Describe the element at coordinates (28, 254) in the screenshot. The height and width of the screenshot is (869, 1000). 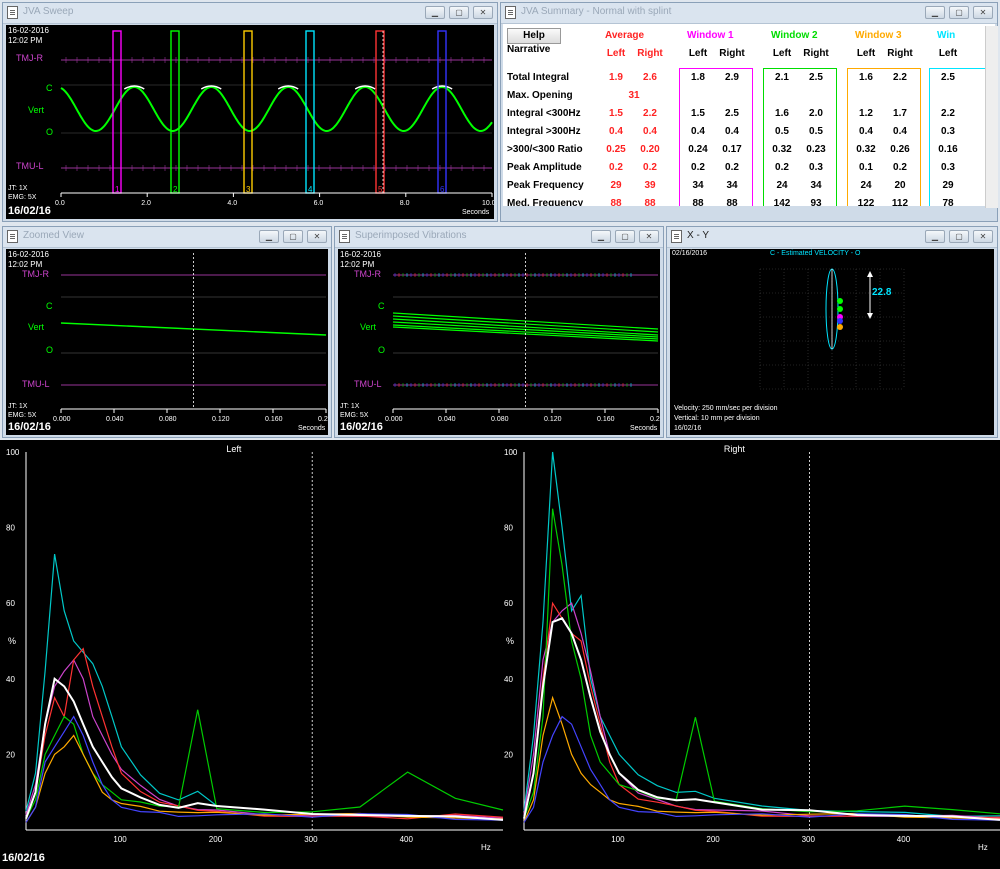
I see `date-line: 16-02-2016` at that location.